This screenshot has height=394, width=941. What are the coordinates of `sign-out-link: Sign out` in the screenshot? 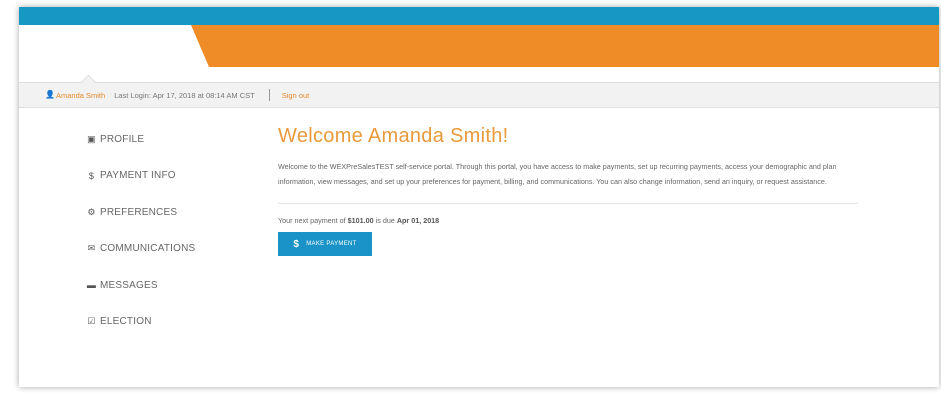 It's located at (296, 95).